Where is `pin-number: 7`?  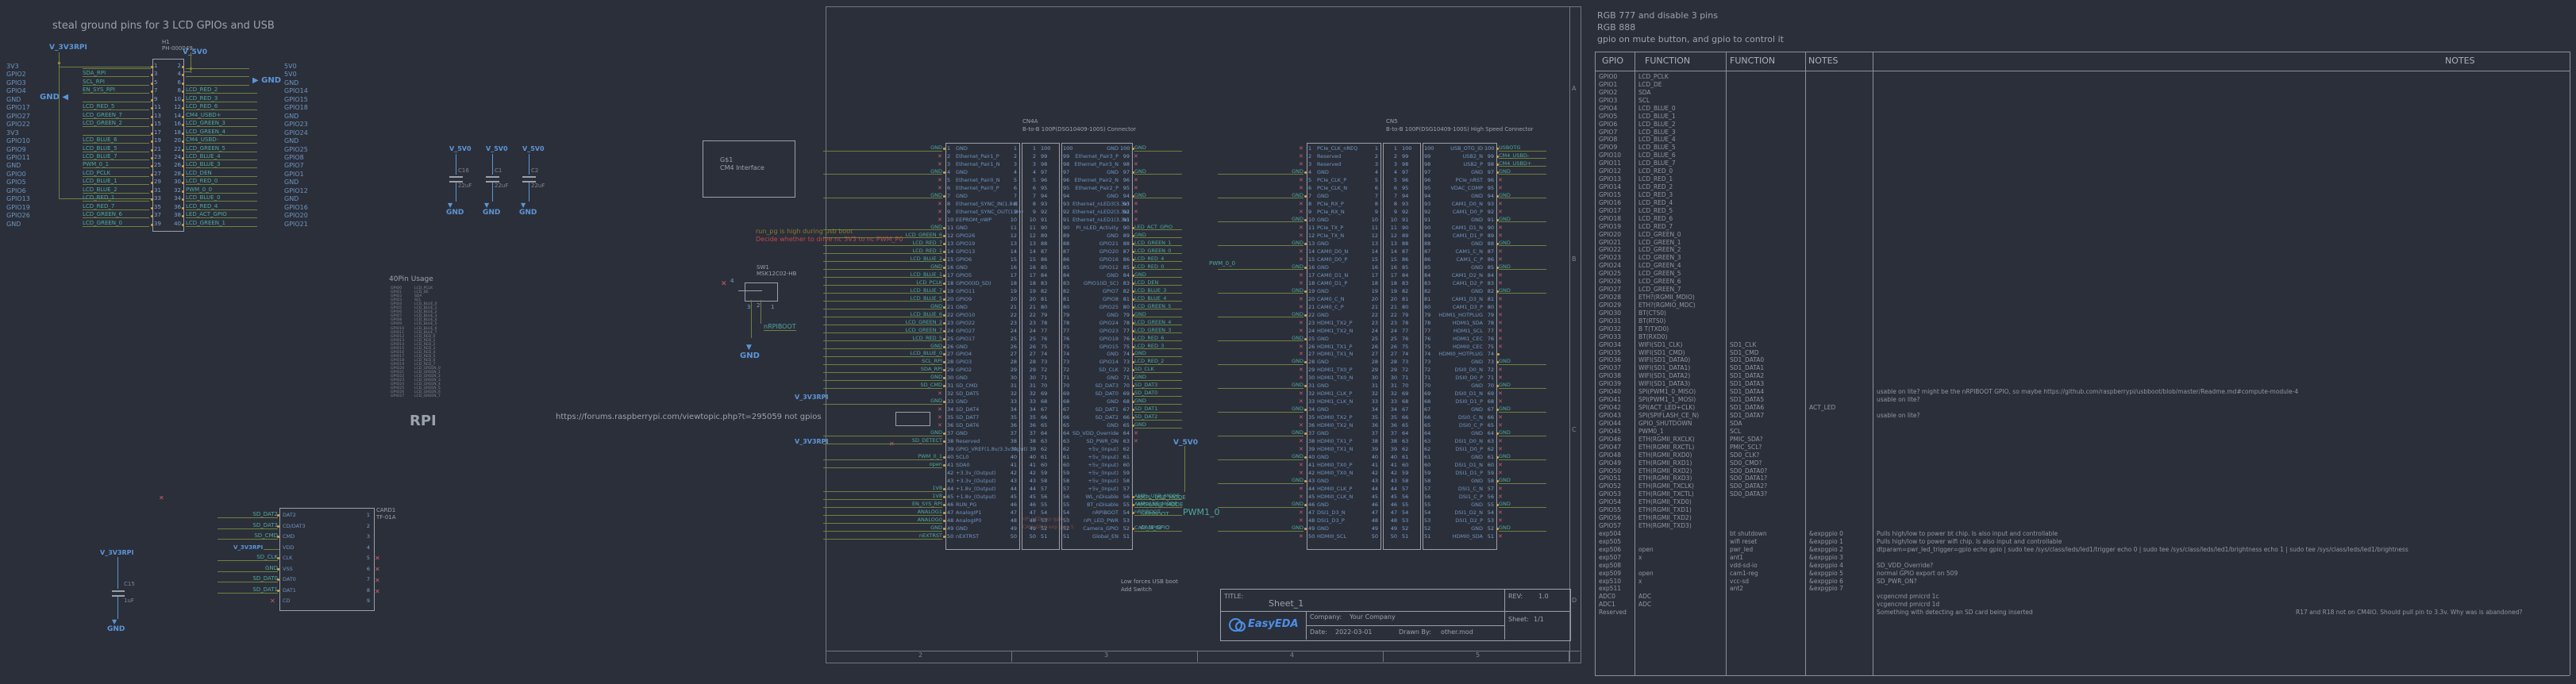 pin-number: 7 is located at coordinates (368, 579).